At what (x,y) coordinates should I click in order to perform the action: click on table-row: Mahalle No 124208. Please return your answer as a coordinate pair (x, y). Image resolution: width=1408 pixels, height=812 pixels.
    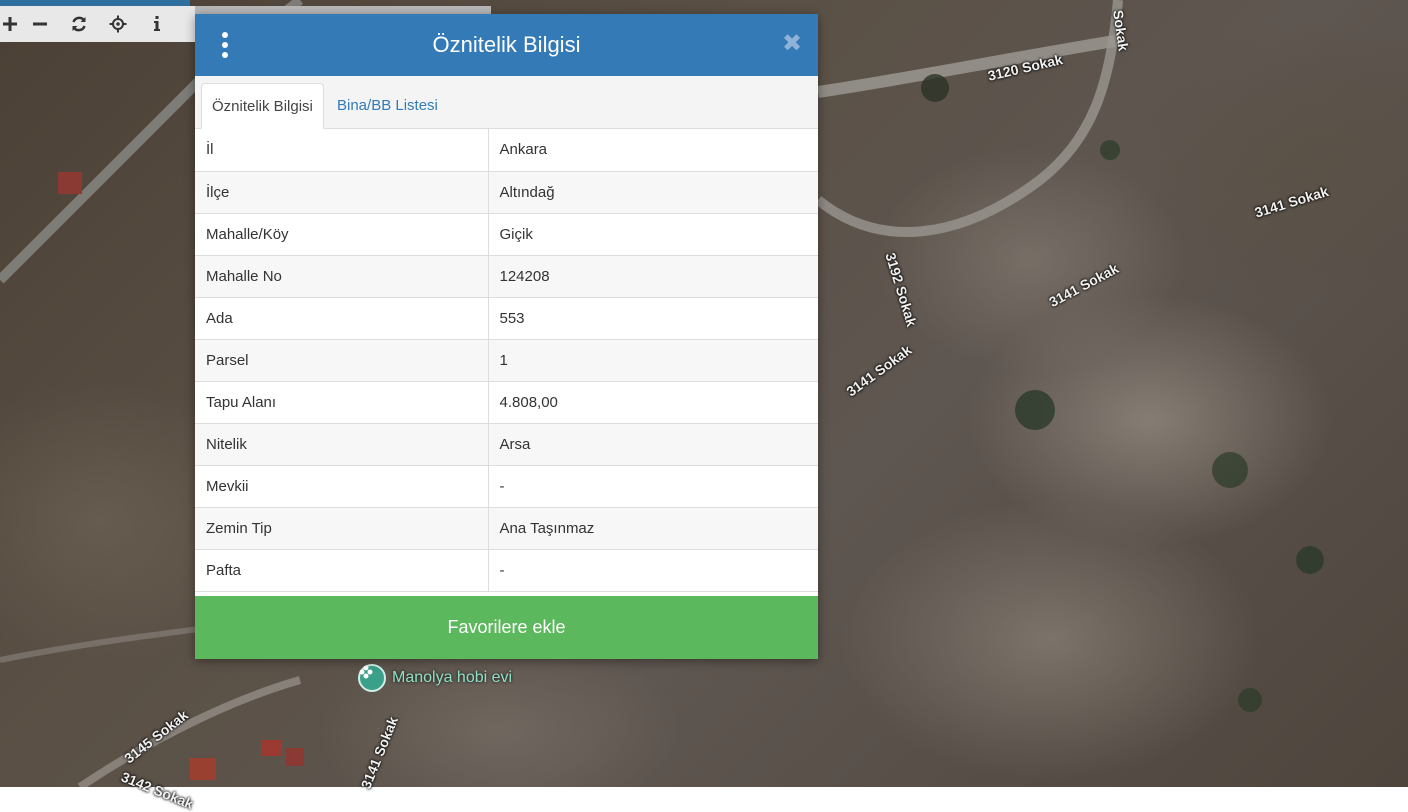
    Looking at the image, I should click on (506, 276).